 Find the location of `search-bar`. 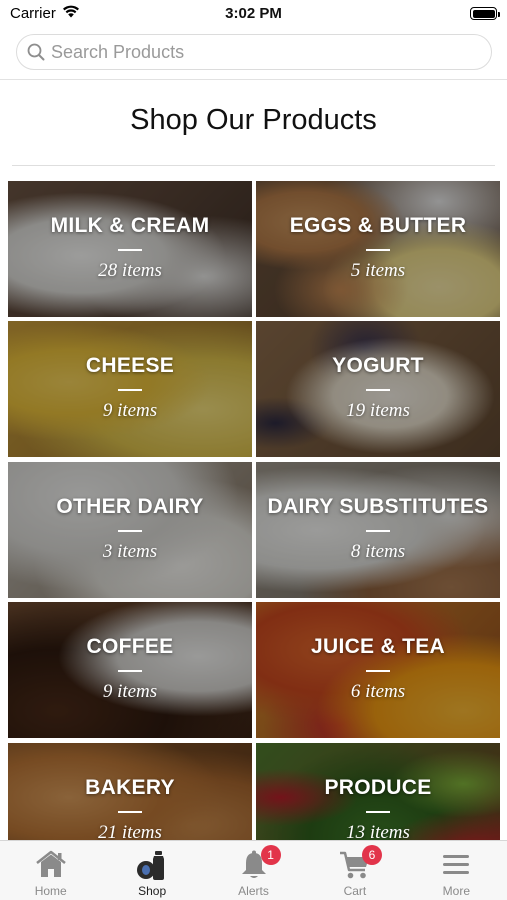

search-bar is located at coordinates (253, 54).